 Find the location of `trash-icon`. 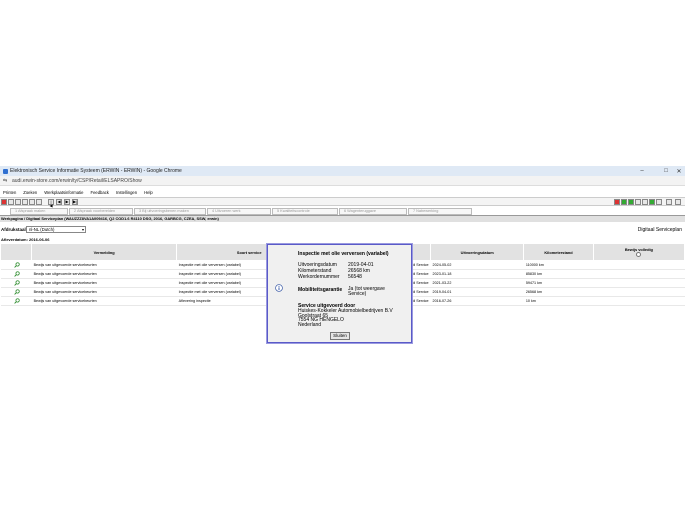

trash-icon is located at coordinates (669, 202).